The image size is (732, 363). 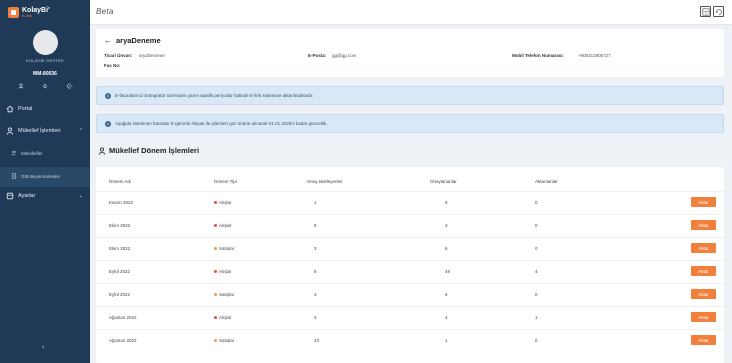 I want to click on top-actions, so click(x=712, y=11).